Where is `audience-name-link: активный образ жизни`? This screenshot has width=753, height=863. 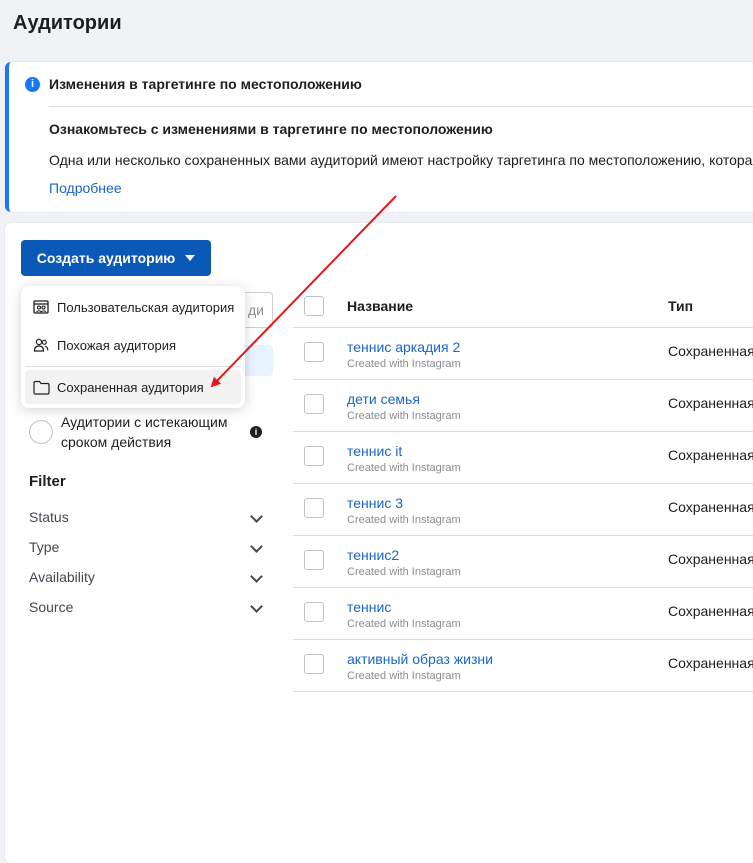 audience-name-link: активный образ жизни is located at coordinates (420, 659).